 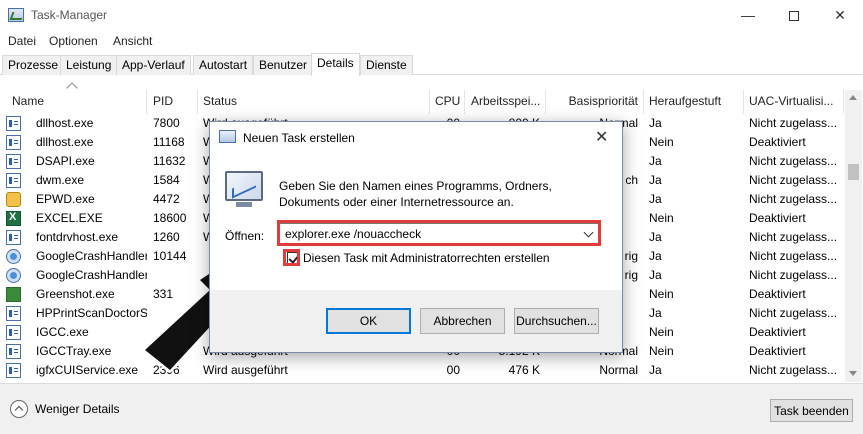 I want to click on cell-prio: Normal, so click(x=618, y=370).